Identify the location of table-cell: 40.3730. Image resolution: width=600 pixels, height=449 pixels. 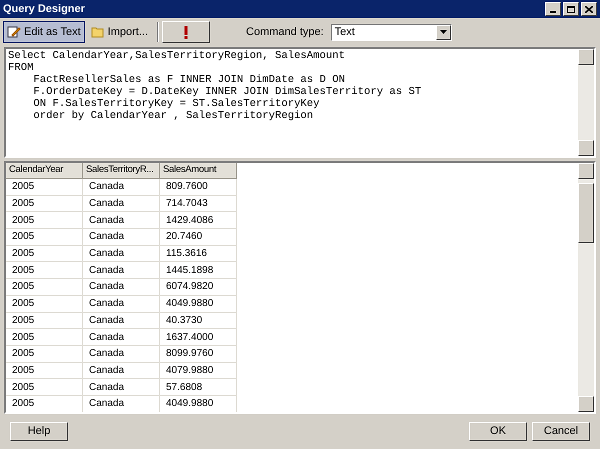
(198, 321).